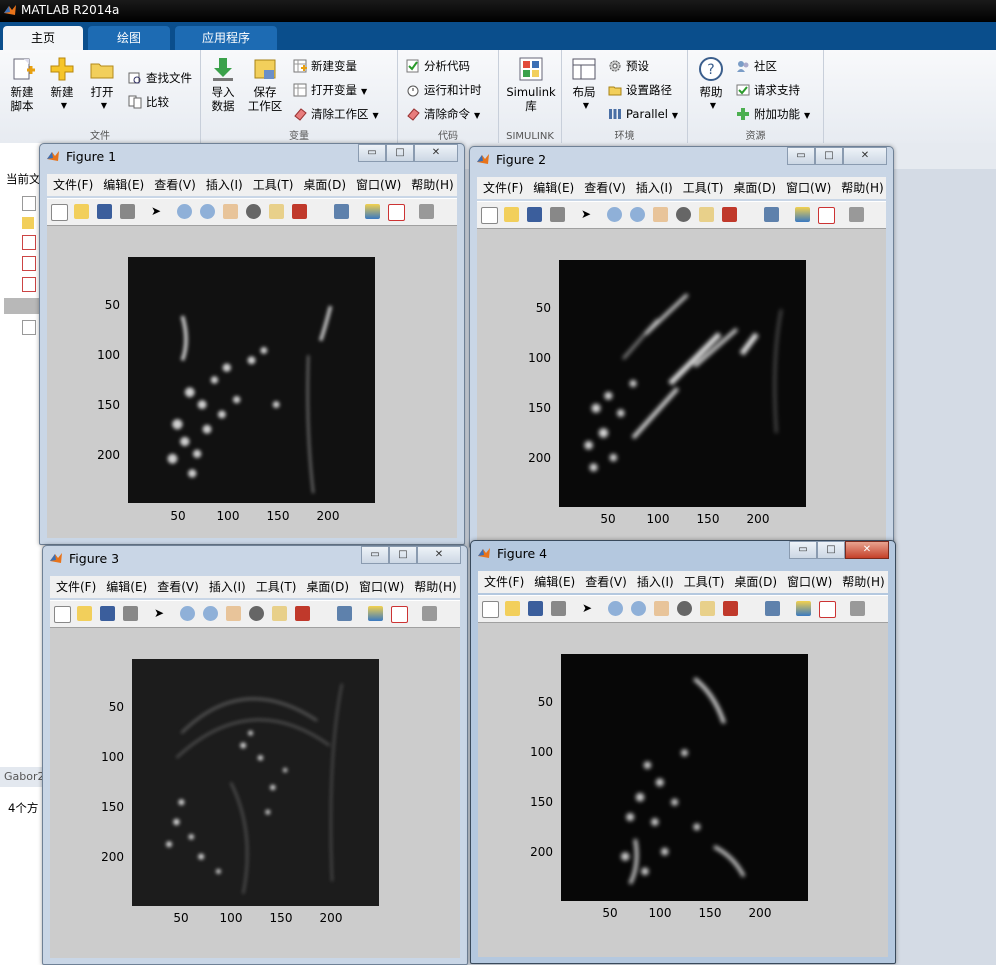 This screenshot has height=965, width=996. Describe the element at coordinates (126, 587) in the screenshot. I see `menu-edit: 编辑(E)` at that location.